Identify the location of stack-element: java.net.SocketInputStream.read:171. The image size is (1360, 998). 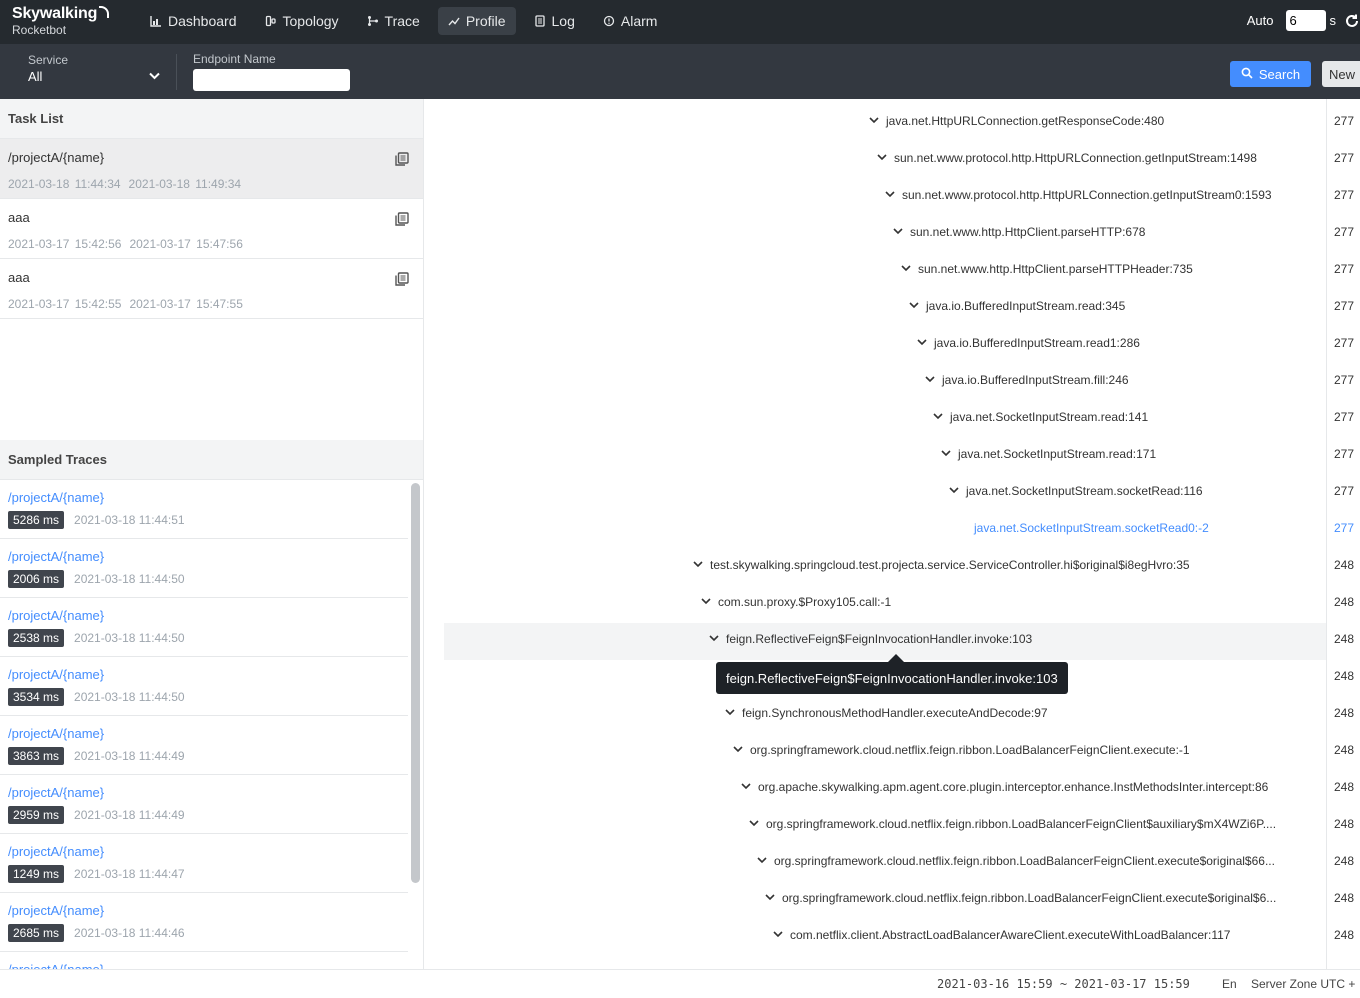
(1047, 453).